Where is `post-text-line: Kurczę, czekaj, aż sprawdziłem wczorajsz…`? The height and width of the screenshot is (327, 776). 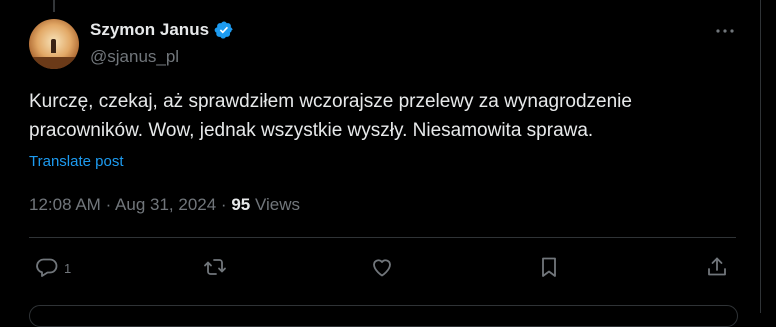 post-text-line: Kurczę, czekaj, aż sprawdziłem wczorajsz… is located at coordinates (330, 101).